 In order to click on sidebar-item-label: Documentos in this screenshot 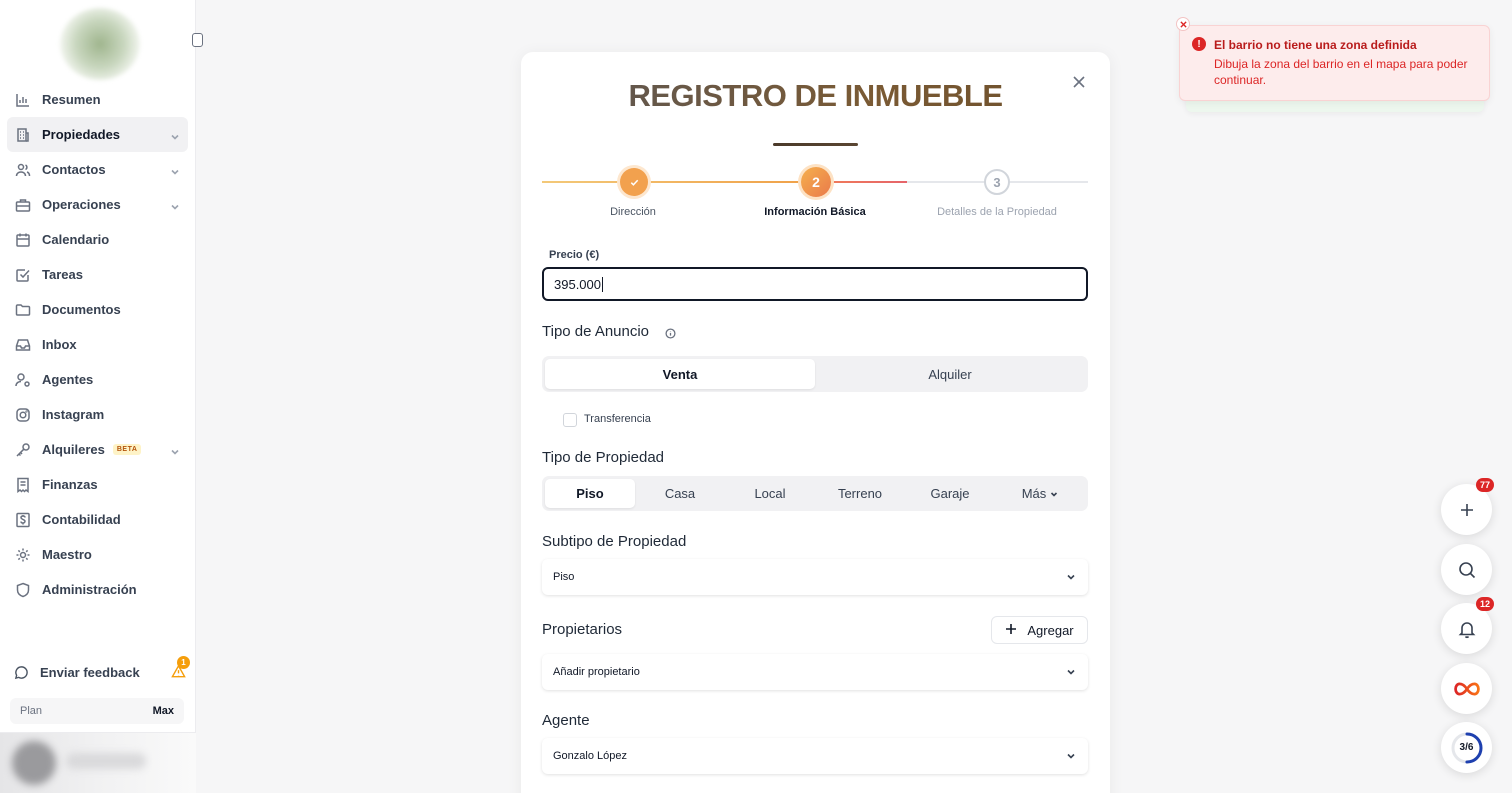, I will do `click(81, 309)`.